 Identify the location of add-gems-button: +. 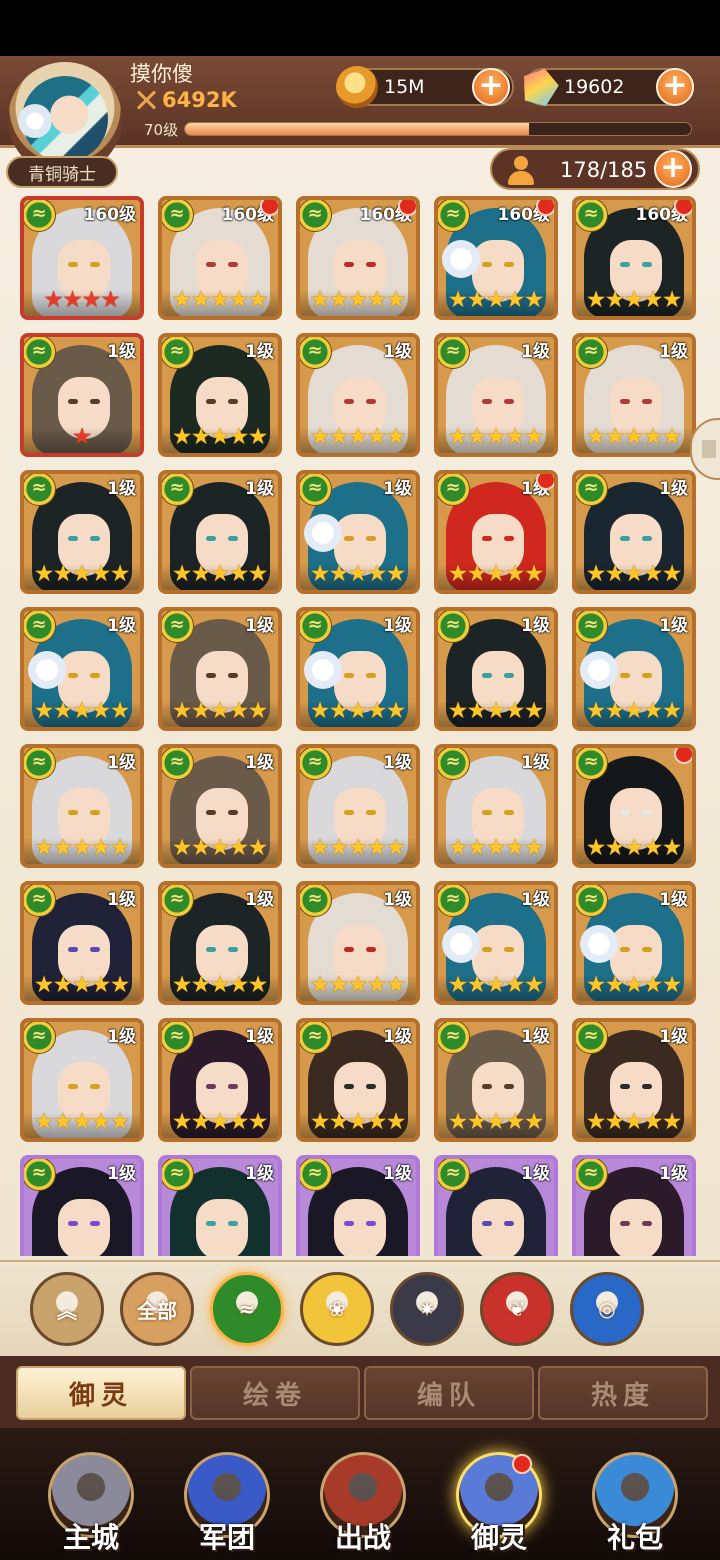
(675, 87).